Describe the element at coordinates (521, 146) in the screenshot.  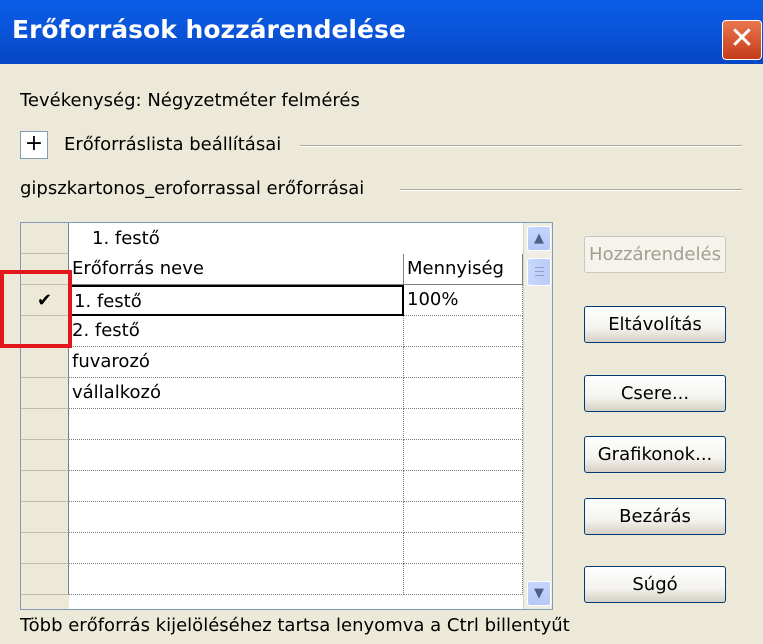
I see `options-divider` at that location.